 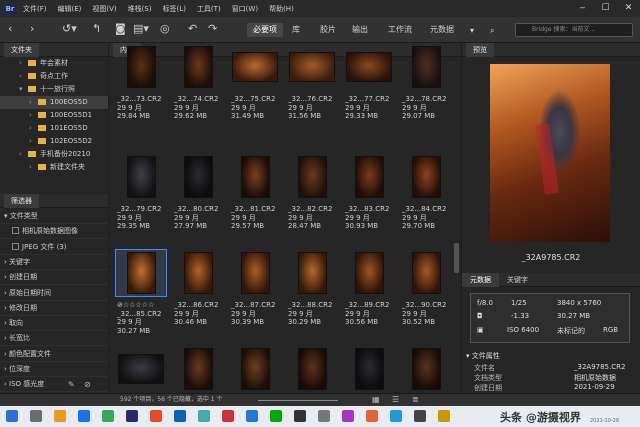 What do you see at coordinates (472, 31) in the screenshot?
I see `workspace-menu-icon: ▾` at bounding box center [472, 31].